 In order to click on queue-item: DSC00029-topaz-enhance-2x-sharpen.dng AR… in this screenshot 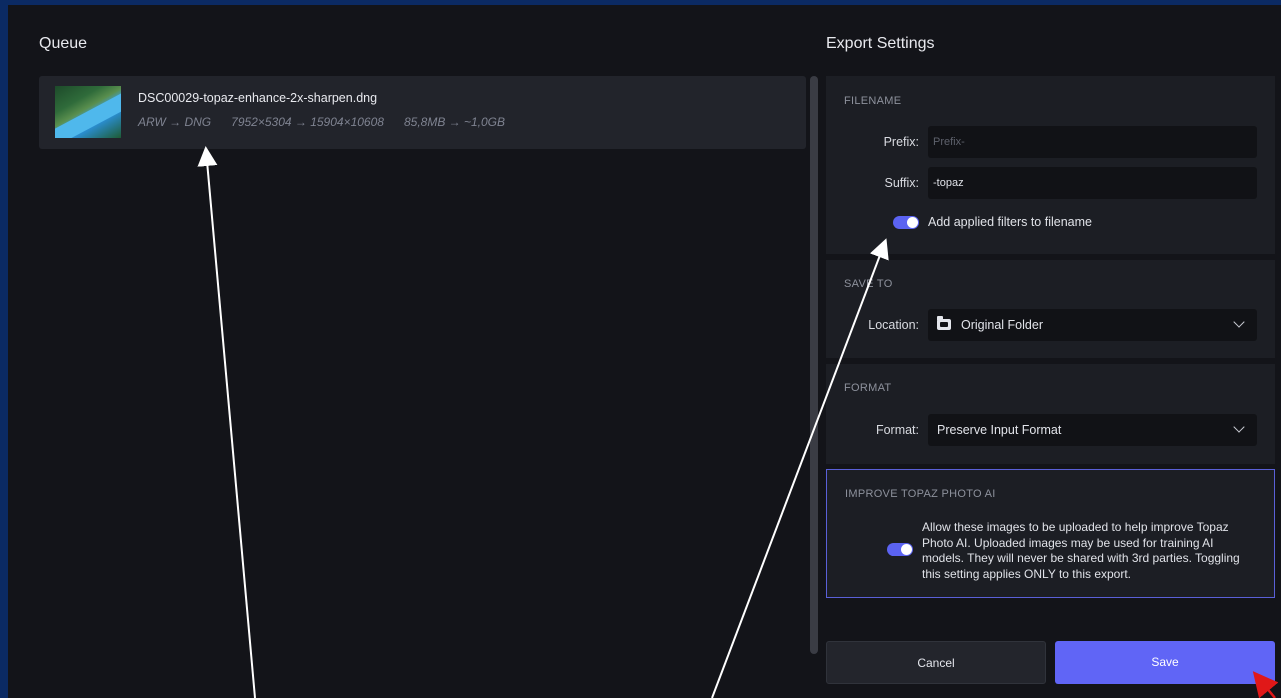, I will do `click(422, 112)`.